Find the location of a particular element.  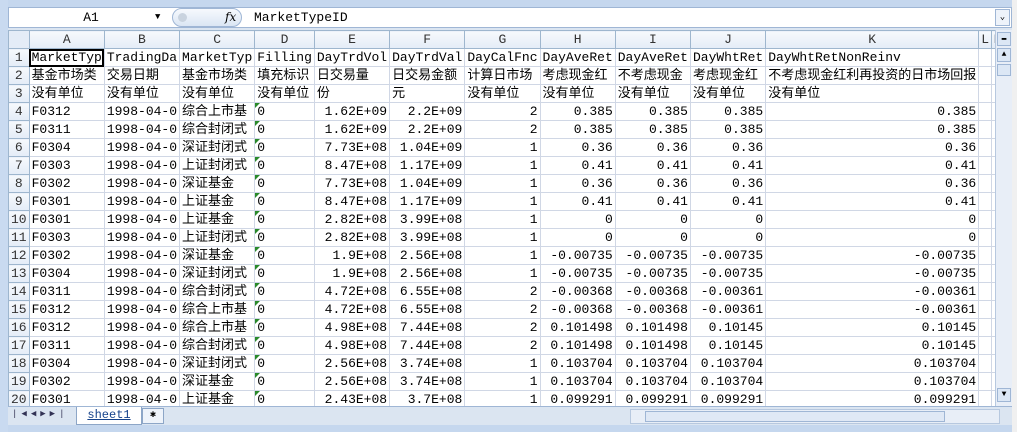

cell-A8: F0302 is located at coordinates (66, 183).